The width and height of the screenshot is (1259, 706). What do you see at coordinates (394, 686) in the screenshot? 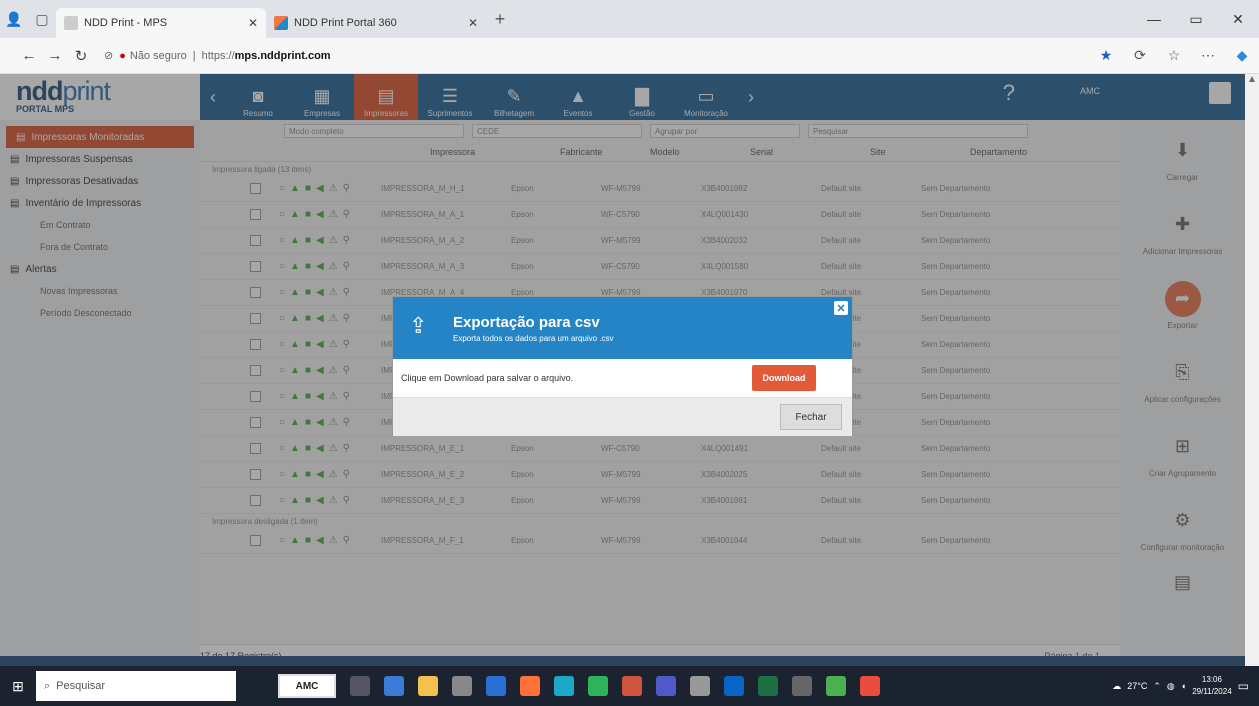
I see `widgets-icon` at bounding box center [394, 686].